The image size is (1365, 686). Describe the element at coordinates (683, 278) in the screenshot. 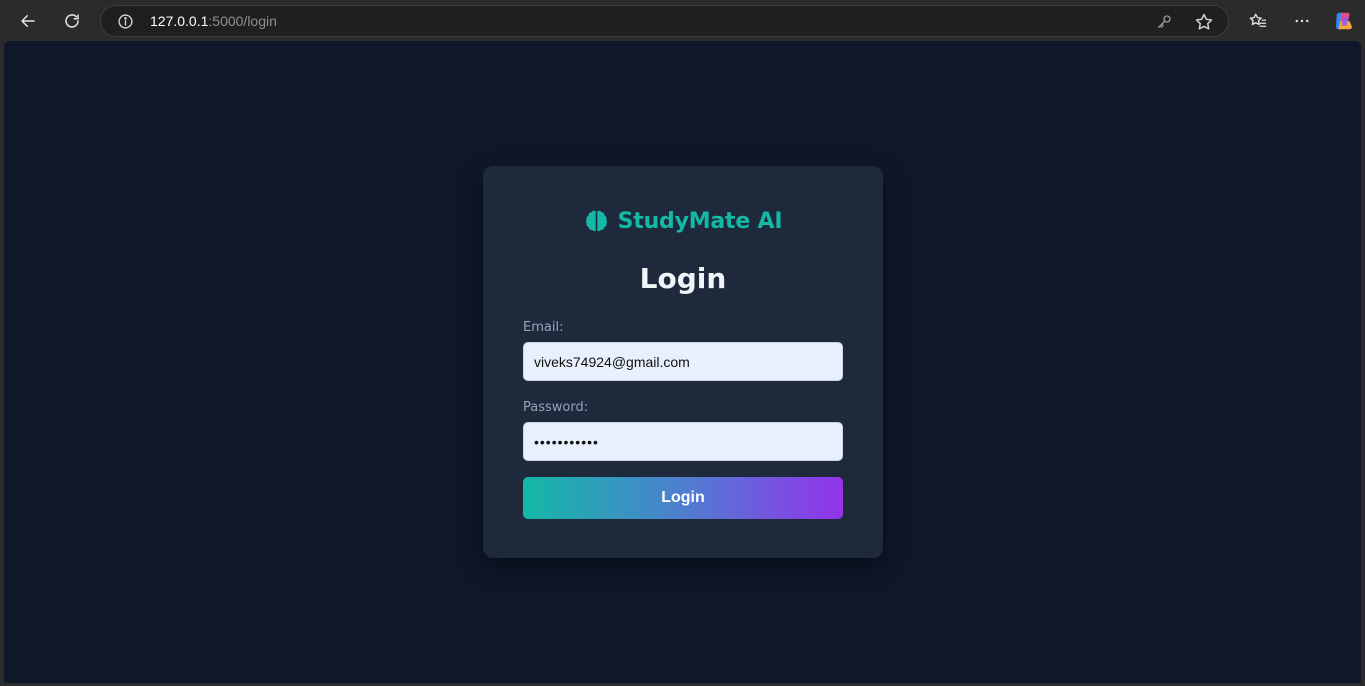

I see `page-title: Login` at that location.